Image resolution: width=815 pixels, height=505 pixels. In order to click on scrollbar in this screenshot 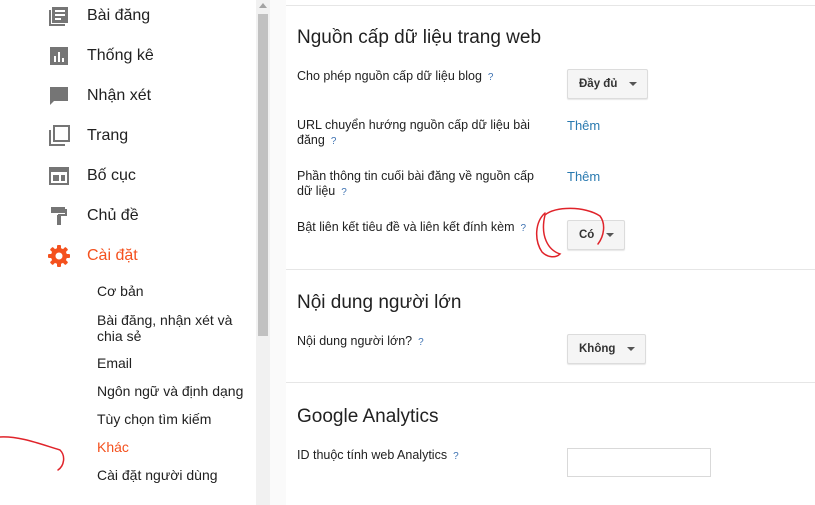, I will do `click(263, 252)`.